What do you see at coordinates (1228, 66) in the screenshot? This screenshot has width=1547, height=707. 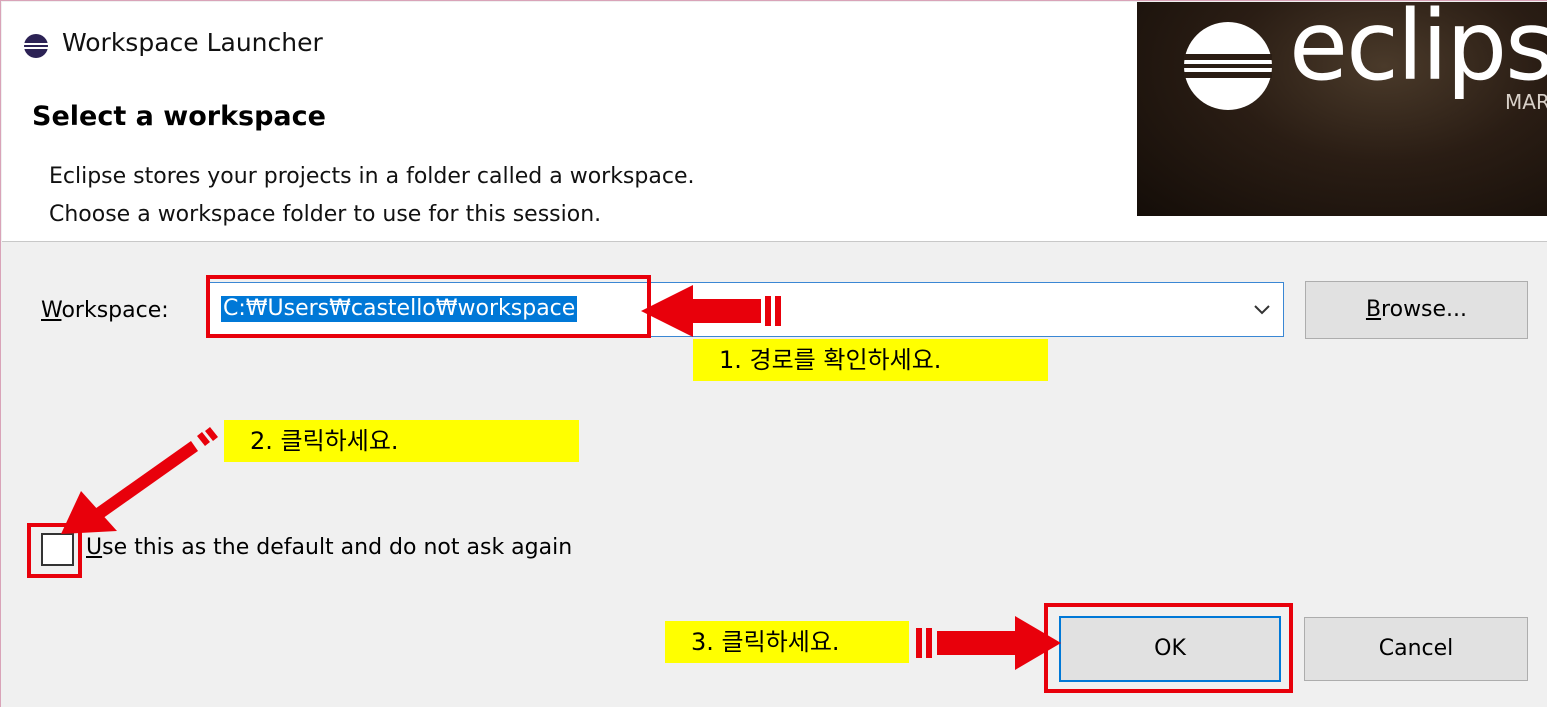 I see `eclipse-banner-logo-icon` at bounding box center [1228, 66].